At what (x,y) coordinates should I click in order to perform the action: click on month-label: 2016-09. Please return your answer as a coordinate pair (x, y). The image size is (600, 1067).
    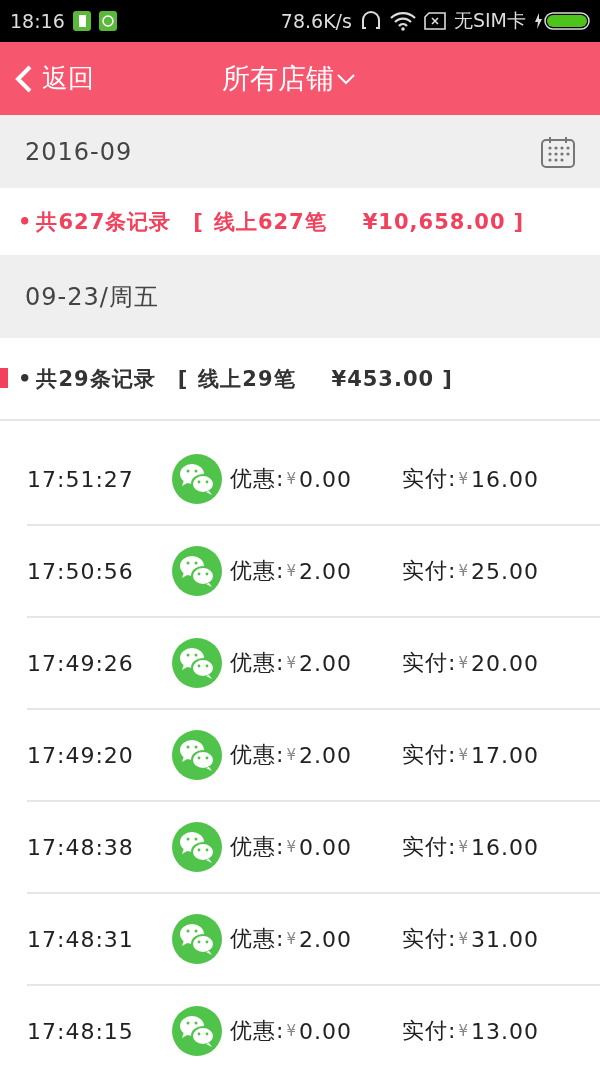
    Looking at the image, I should click on (79, 151).